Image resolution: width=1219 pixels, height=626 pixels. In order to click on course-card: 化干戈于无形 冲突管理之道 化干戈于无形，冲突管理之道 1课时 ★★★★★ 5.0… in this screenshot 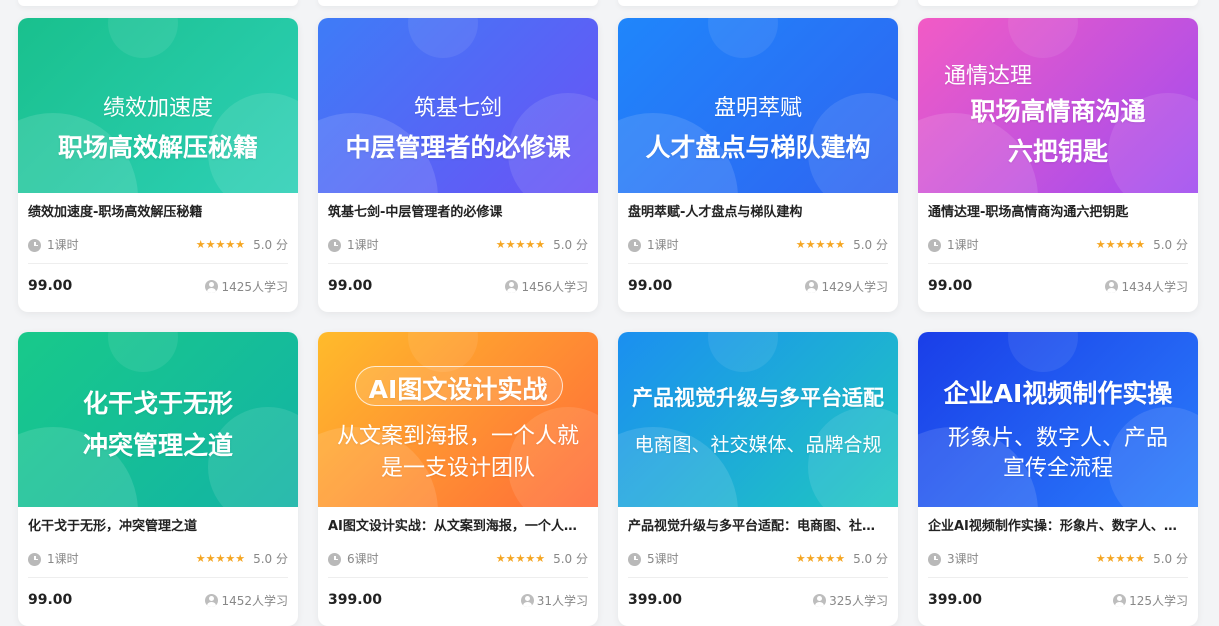, I will do `click(158, 479)`.